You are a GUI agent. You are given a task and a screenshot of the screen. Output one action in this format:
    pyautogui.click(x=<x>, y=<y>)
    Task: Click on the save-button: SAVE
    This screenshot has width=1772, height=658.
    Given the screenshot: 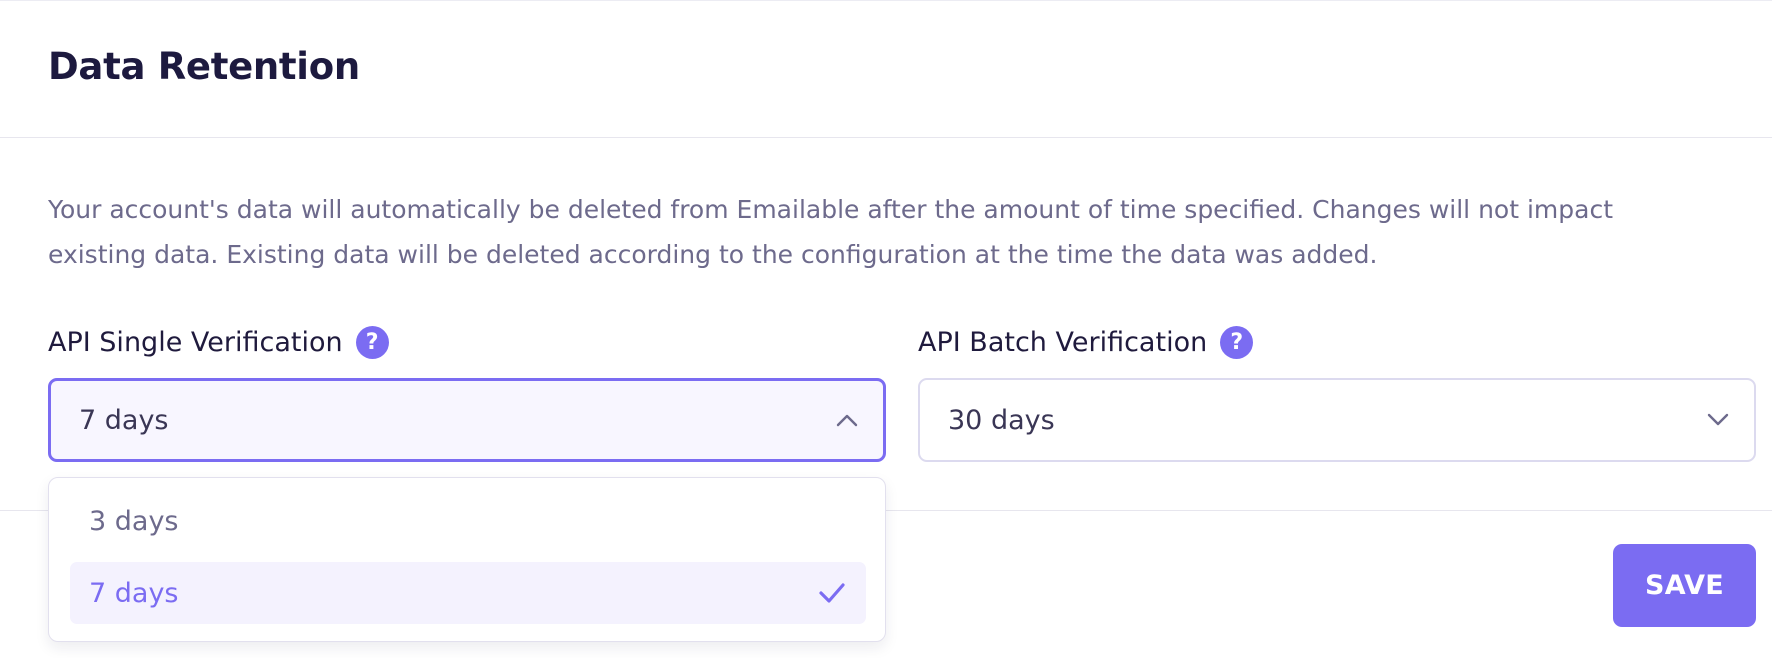 What is the action you would take?
    pyautogui.click(x=1684, y=585)
    